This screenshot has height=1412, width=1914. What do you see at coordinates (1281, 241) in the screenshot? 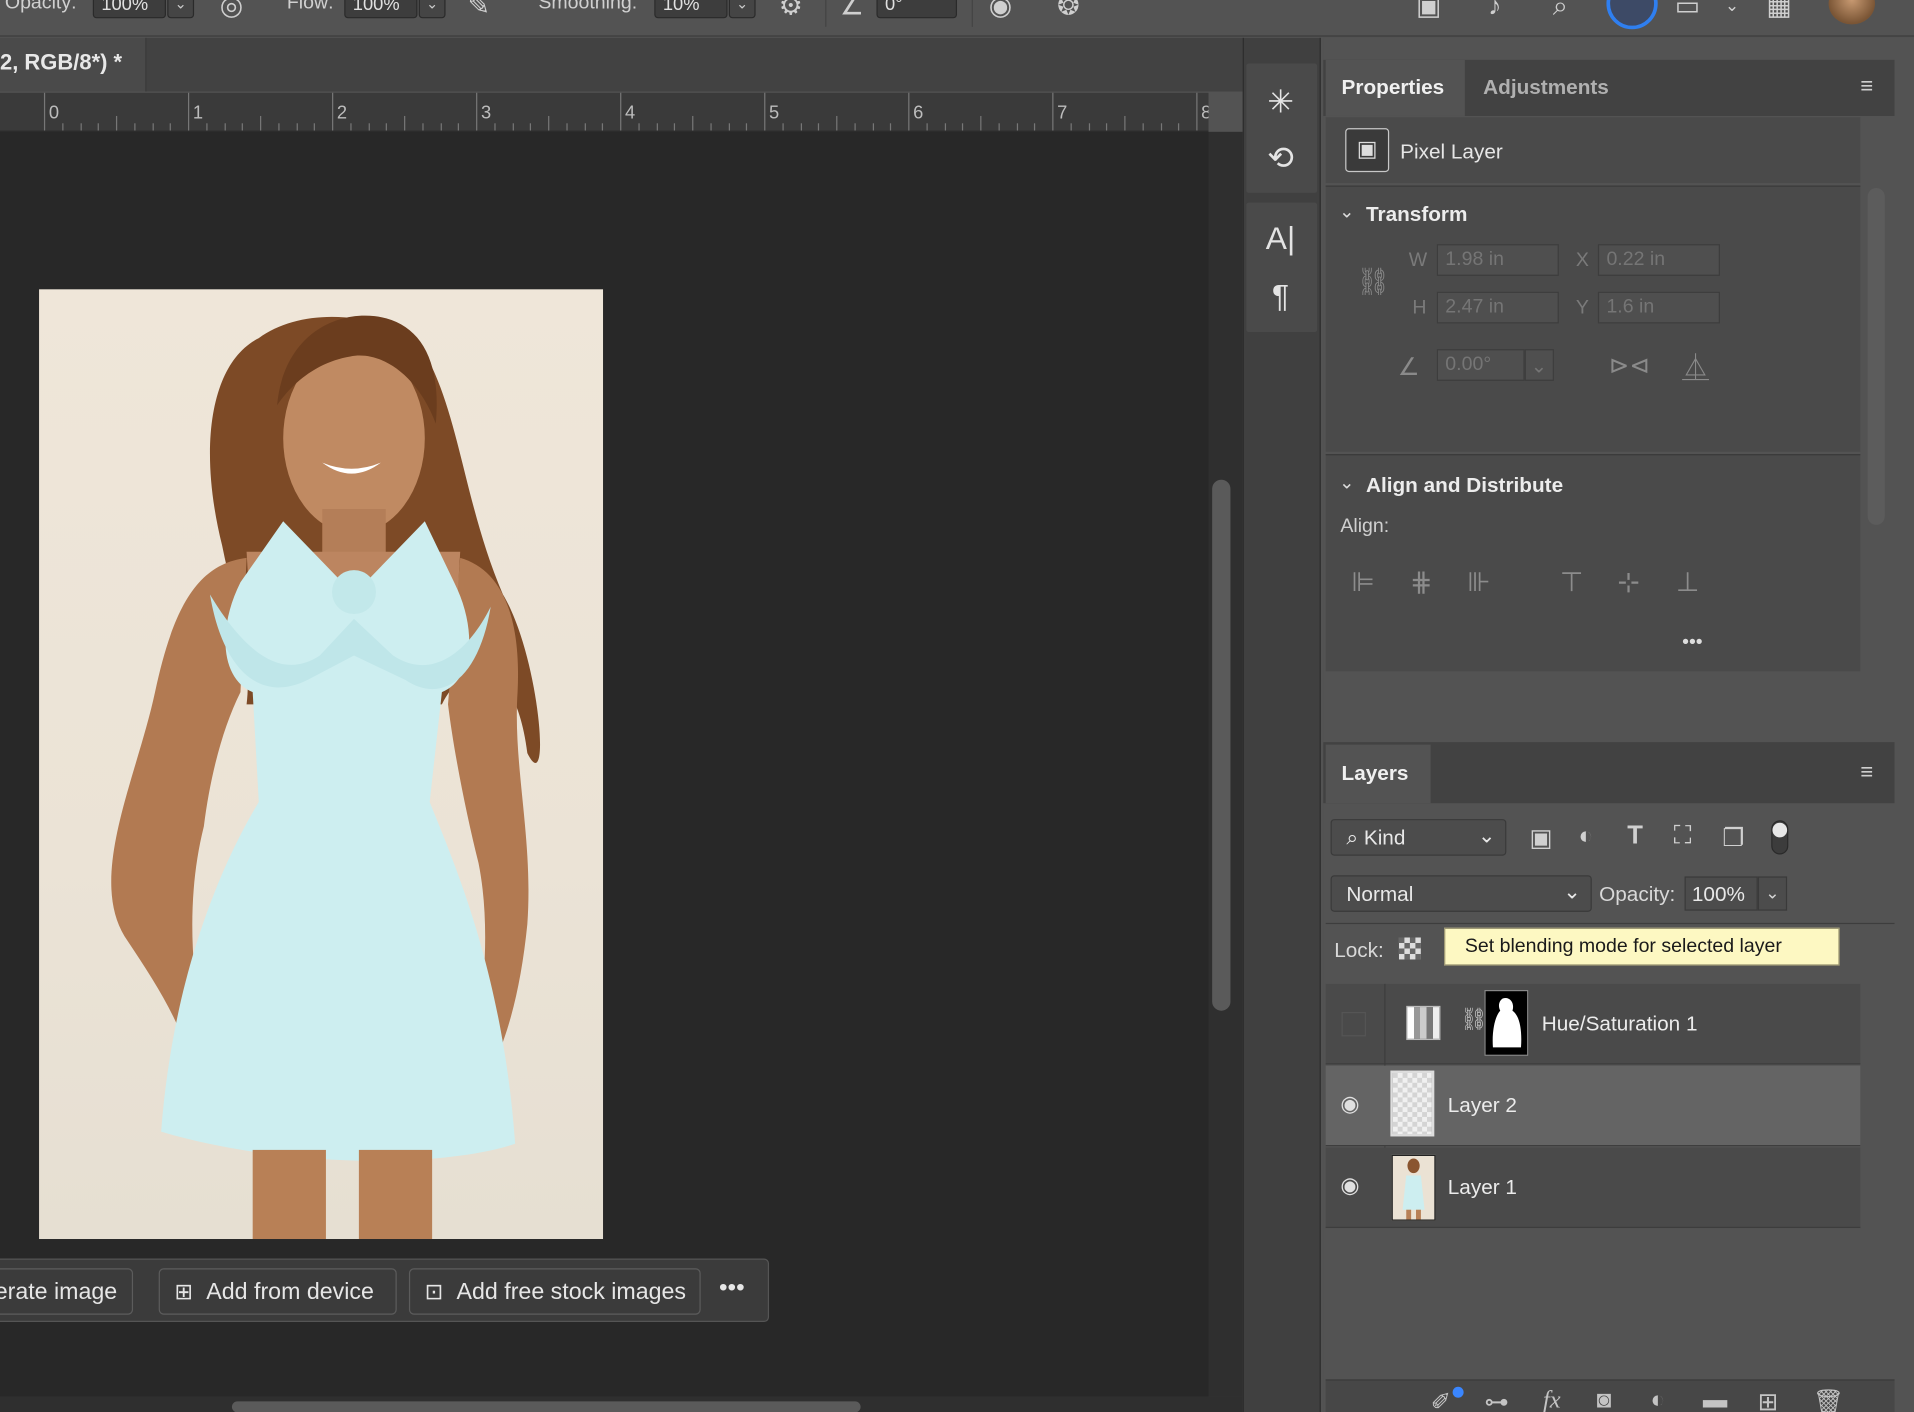
I see `character-icon: A|` at bounding box center [1281, 241].